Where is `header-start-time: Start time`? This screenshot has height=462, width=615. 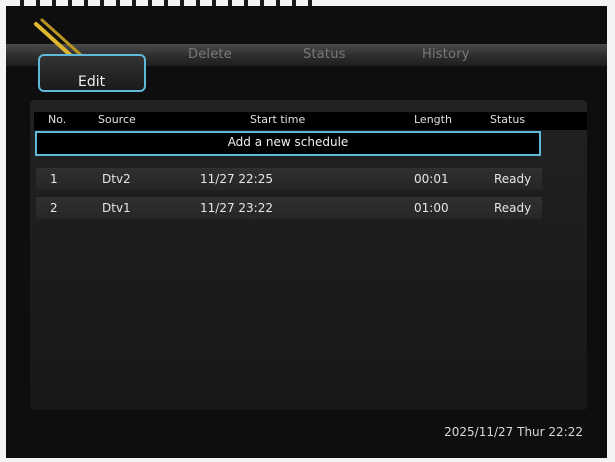
header-start-time: Start time is located at coordinates (278, 119).